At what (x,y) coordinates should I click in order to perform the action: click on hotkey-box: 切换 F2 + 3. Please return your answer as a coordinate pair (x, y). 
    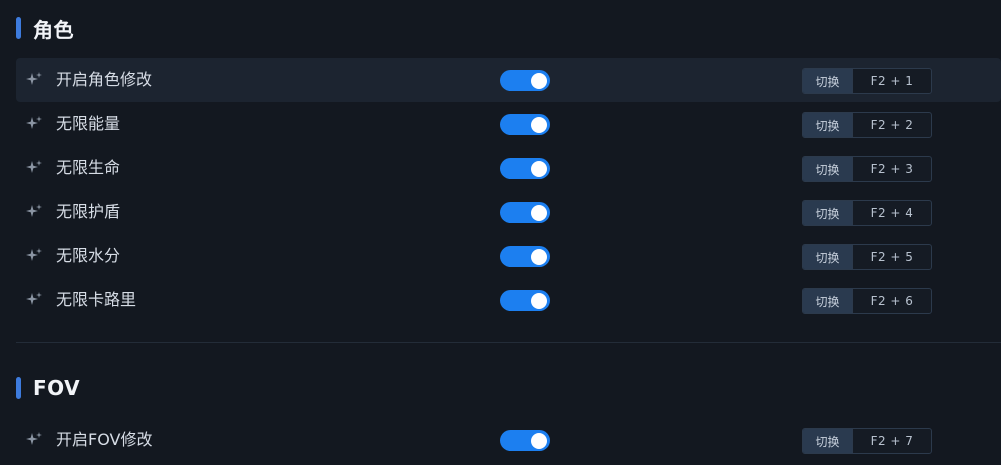
    Looking at the image, I should click on (867, 169).